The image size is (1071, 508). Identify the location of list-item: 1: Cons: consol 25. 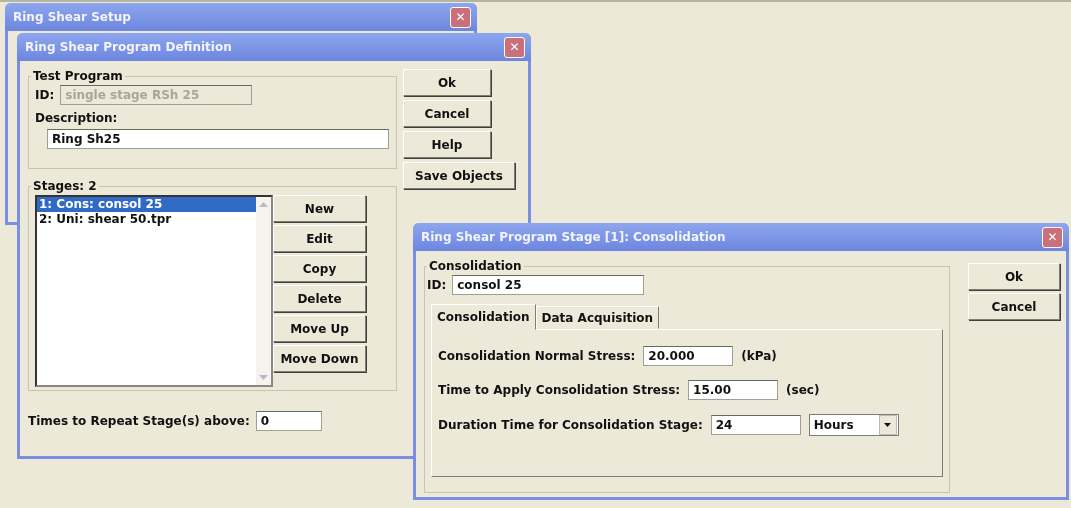
(146, 204).